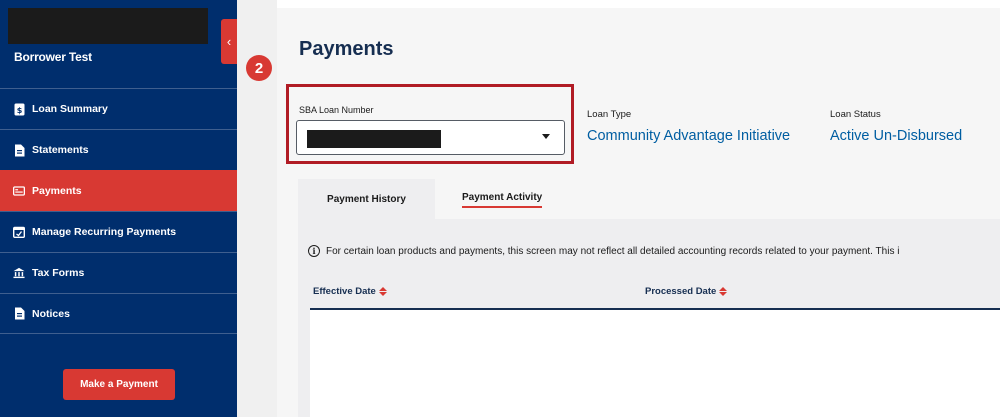 The image size is (1000, 417). Describe the element at coordinates (19, 232) in the screenshot. I see `calendar-icon` at that location.